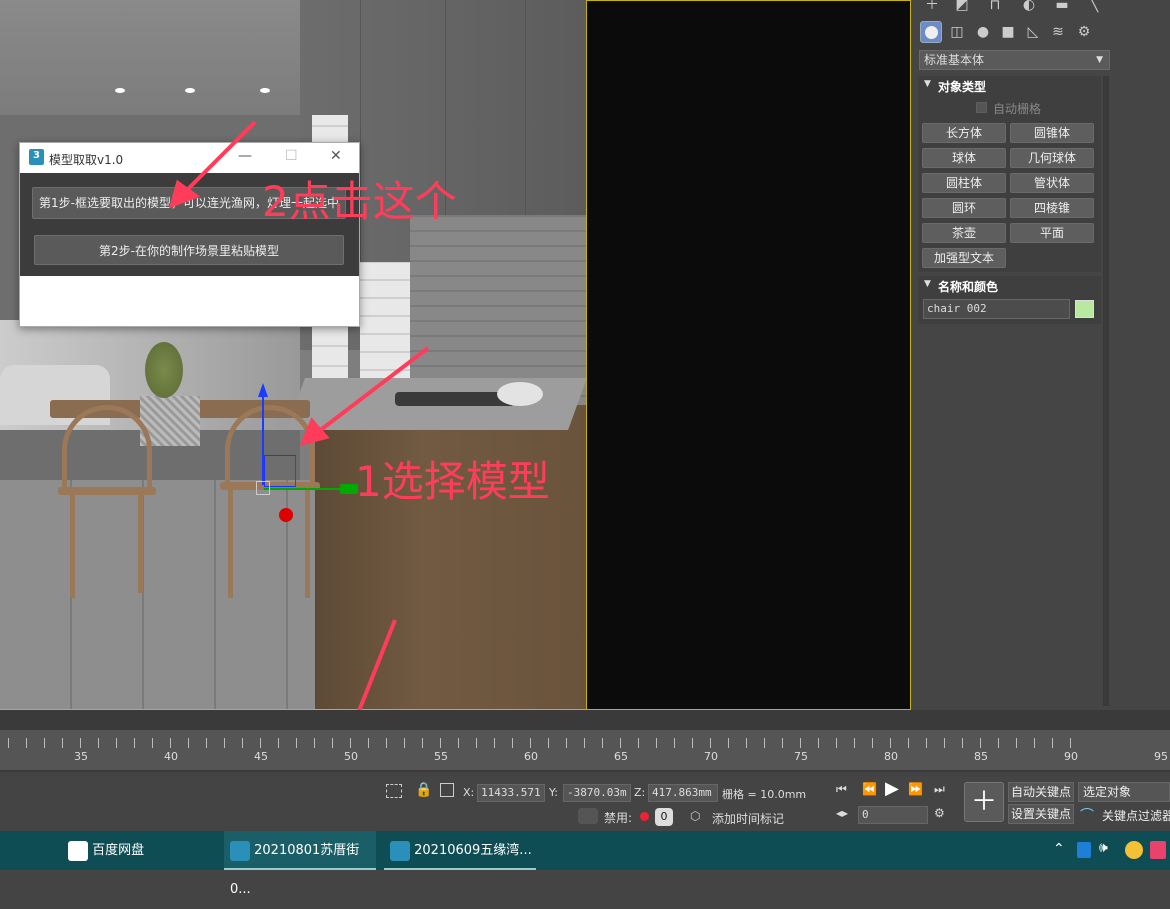 The height and width of the screenshot is (909, 1170). What do you see at coordinates (1033, 32) in the screenshot?
I see `helpers-category-icon: ◺` at bounding box center [1033, 32].